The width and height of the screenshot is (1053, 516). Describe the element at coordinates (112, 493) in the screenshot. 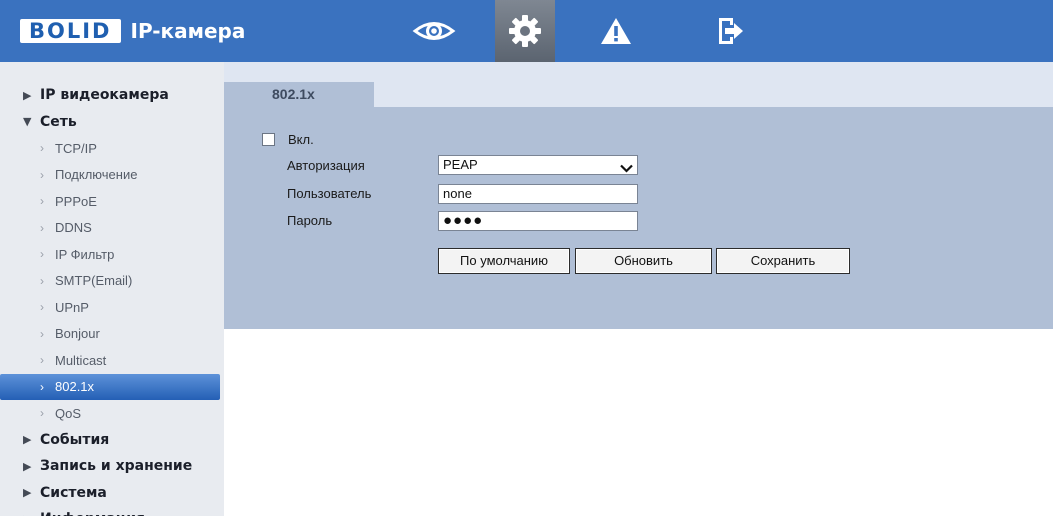

I see `sidebar-item-система: ▶ Система` at that location.